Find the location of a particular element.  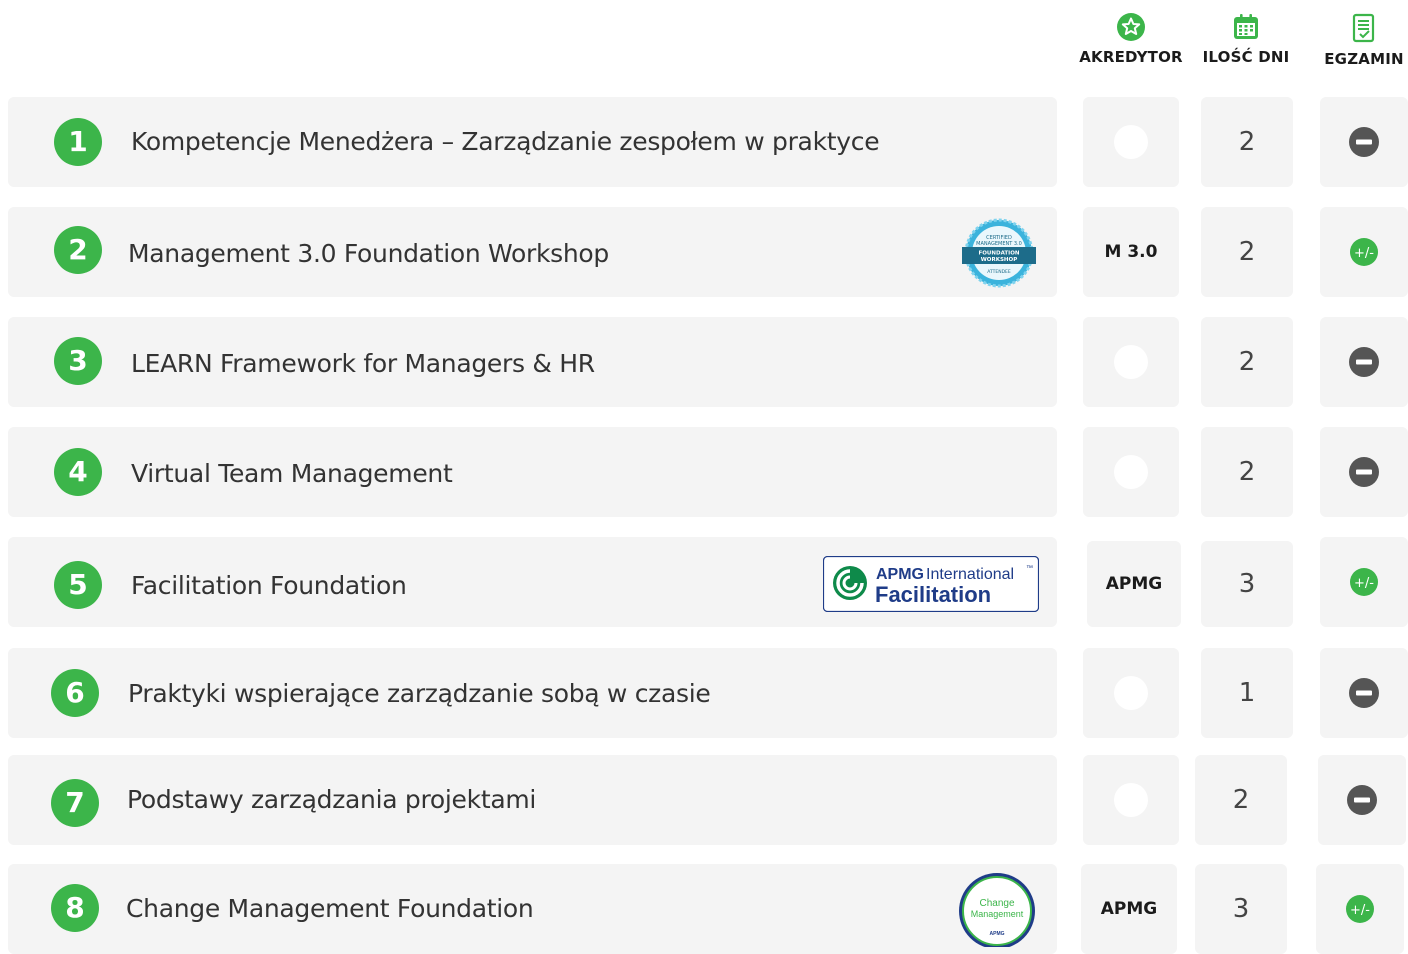

accreditor-label: M 3.0 is located at coordinates (1131, 252).